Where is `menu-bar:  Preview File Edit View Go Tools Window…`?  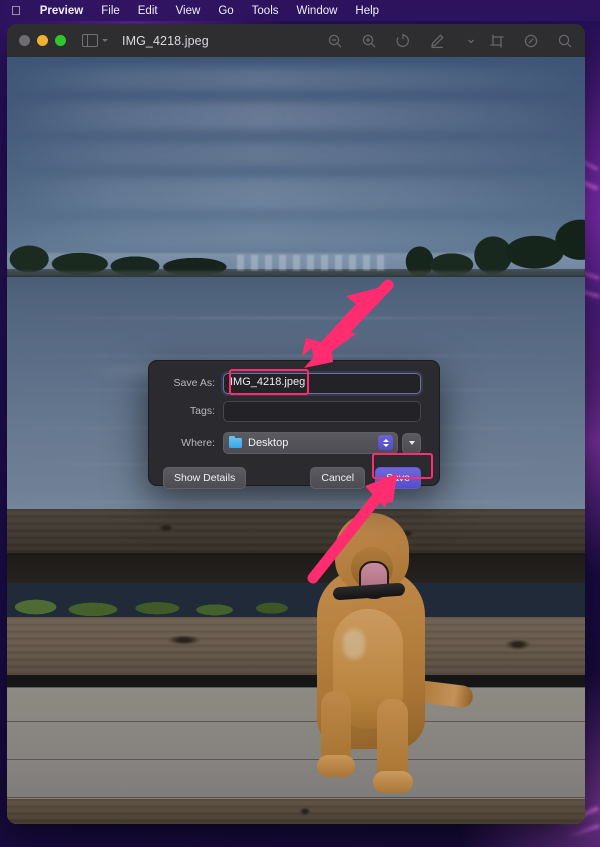
menu-bar:  Preview File Edit View Go Tools Window… is located at coordinates (300, 10).